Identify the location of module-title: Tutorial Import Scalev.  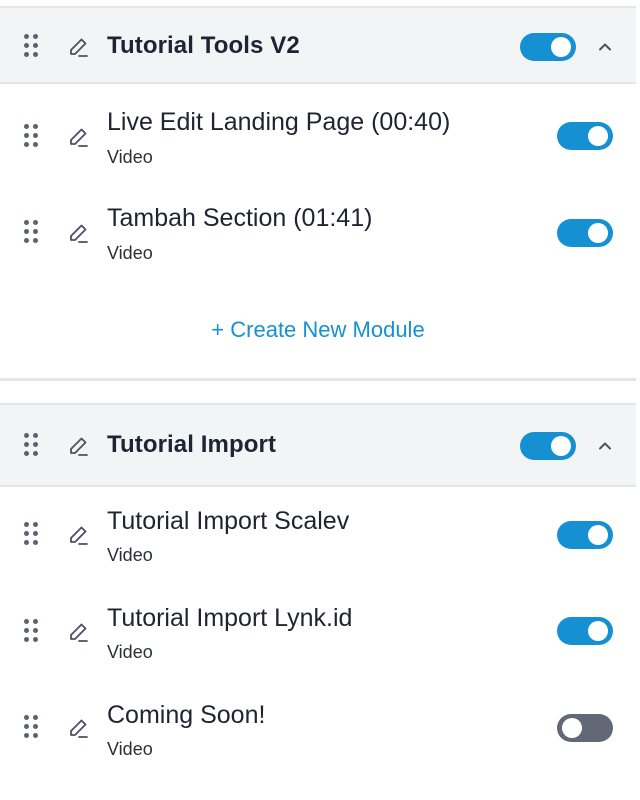
(228, 521).